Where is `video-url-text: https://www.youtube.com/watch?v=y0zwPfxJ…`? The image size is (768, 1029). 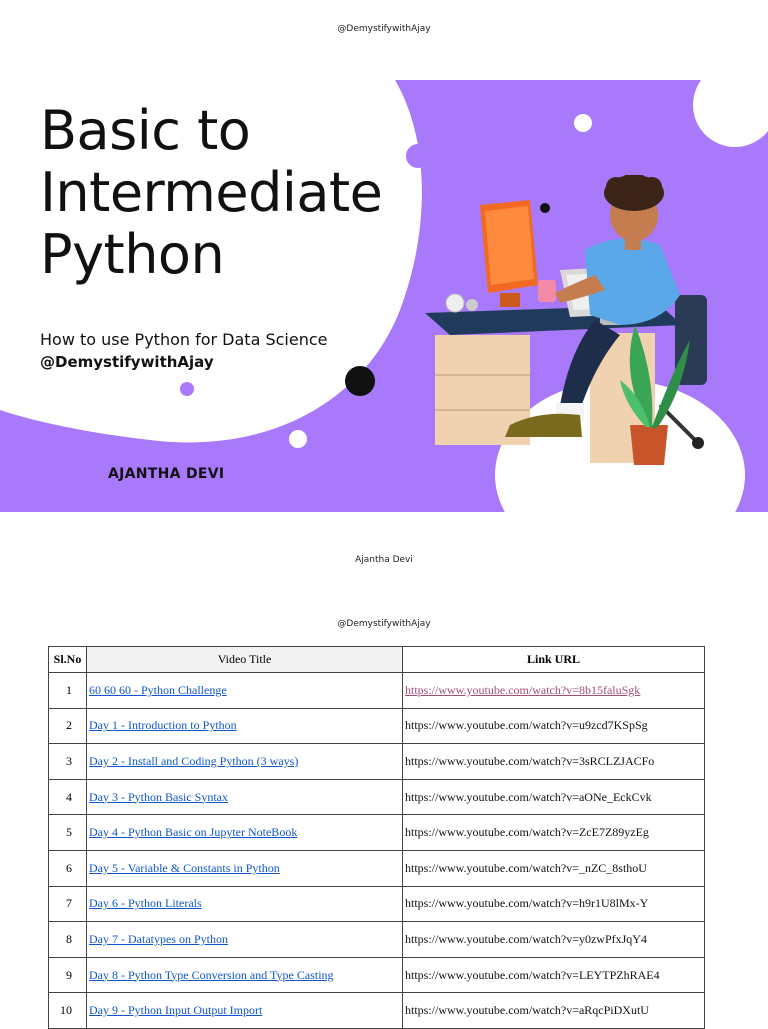 video-url-text: https://www.youtube.com/watch?v=y0zwPfxJ… is located at coordinates (553, 939).